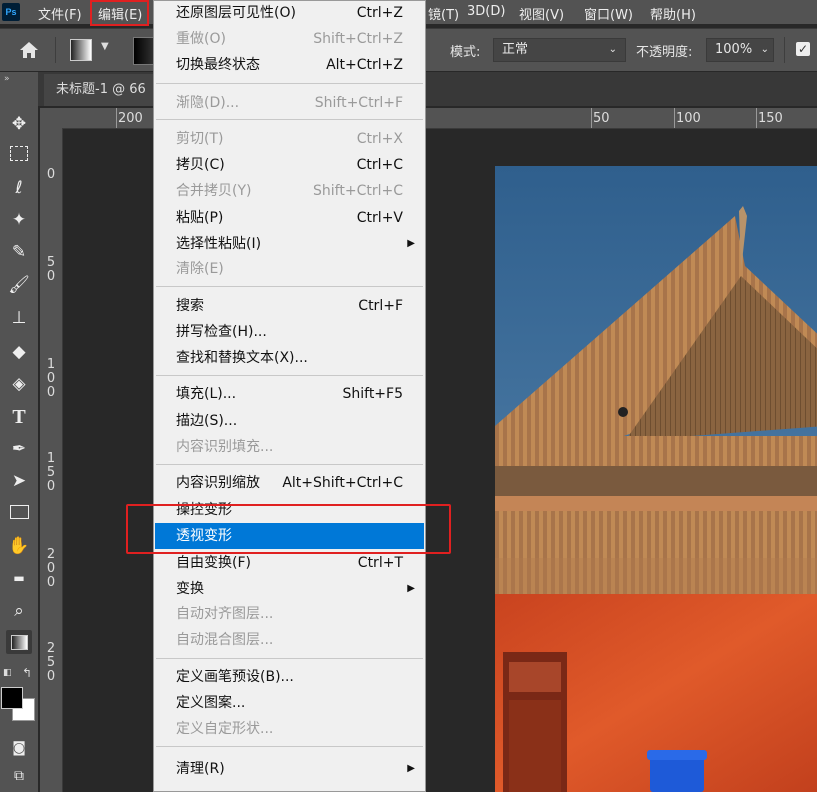  I want to click on menu-item-shortcut: Ctrl+F, so click(380, 306).